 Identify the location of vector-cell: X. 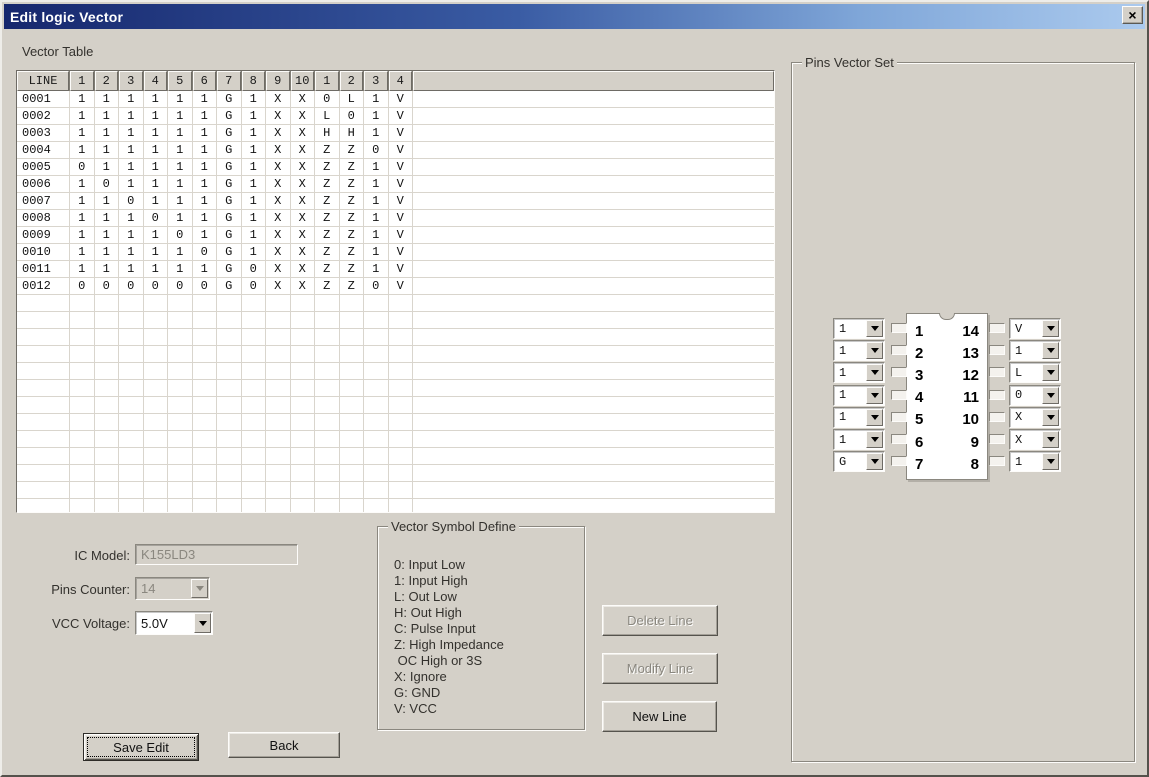
(303, 167).